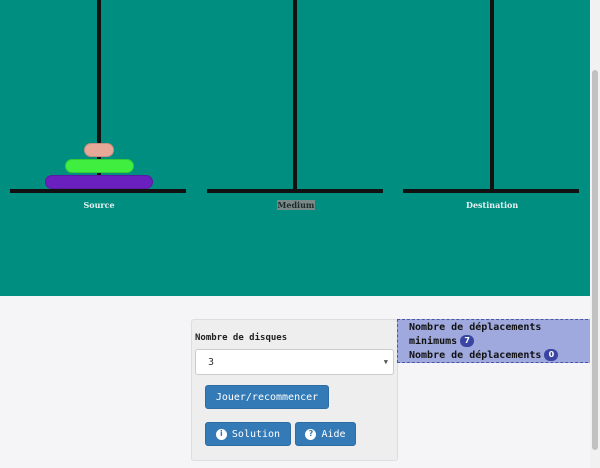 Image resolution: width=600 pixels, height=468 pixels. What do you see at coordinates (256, 434) in the screenshot?
I see `solution-label: Solution` at bounding box center [256, 434].